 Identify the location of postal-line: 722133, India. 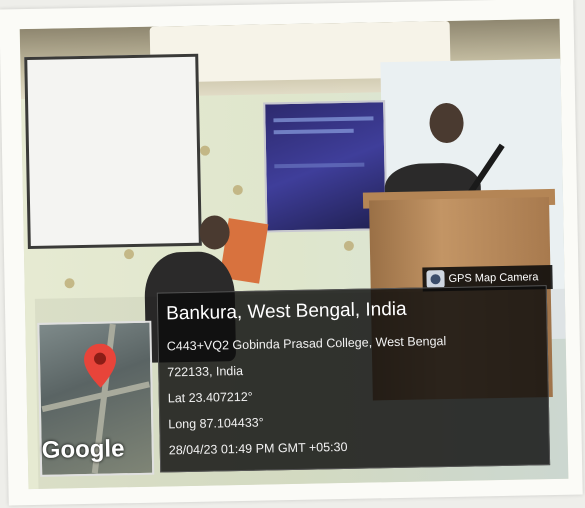
(205, 371).